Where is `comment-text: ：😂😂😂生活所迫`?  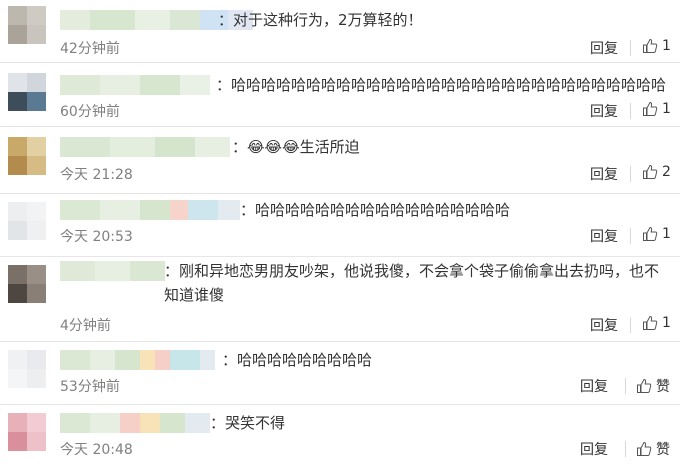 comment-text: ：😂😂😂生活所迫 is located at coordinates (296, 147).